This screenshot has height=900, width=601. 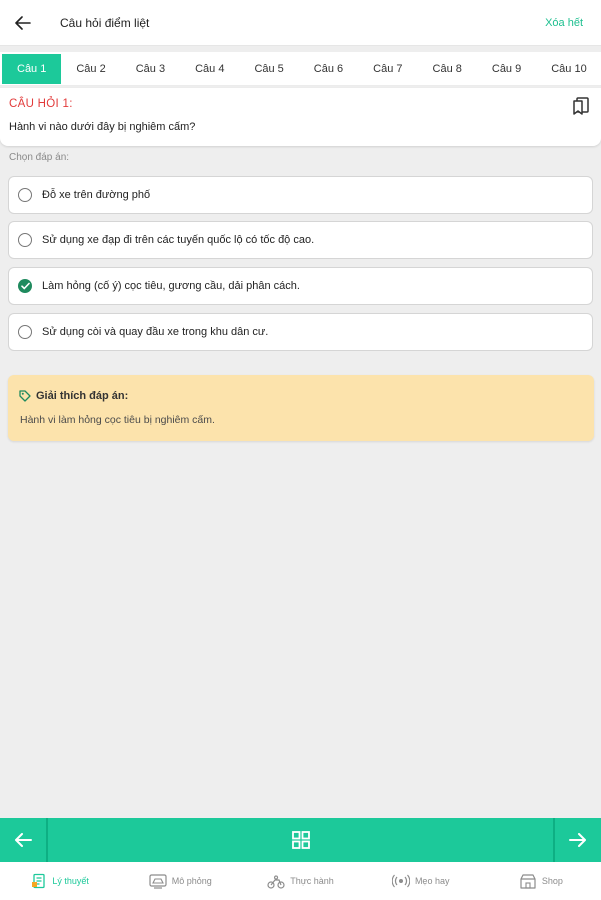 What do you see at coordinates (268, 69) in the screenshot?
I see `tab-question-5: Câu 5` at bounding box center [268, 69].